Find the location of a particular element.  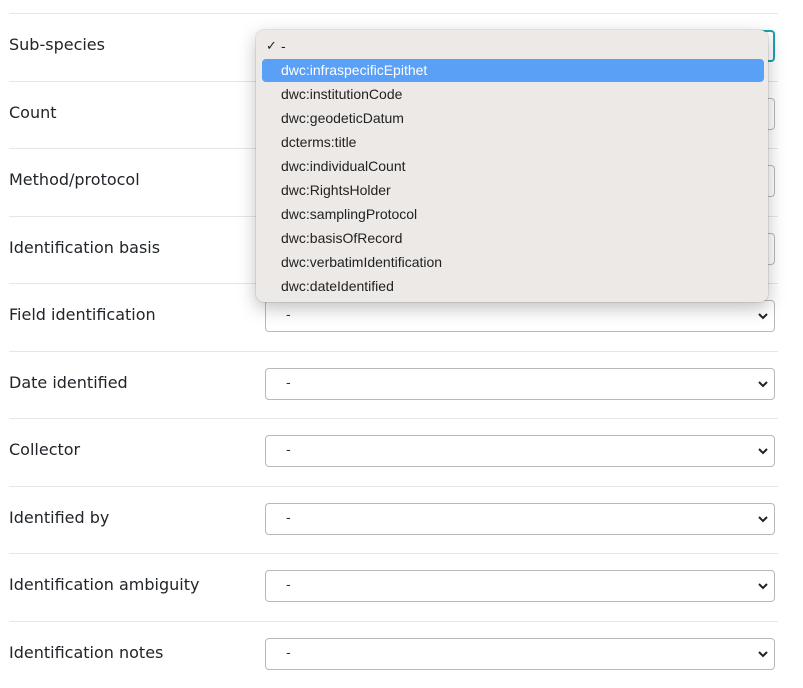

option-label: dwc:dateIdentified is located at coordinates (337, 286).